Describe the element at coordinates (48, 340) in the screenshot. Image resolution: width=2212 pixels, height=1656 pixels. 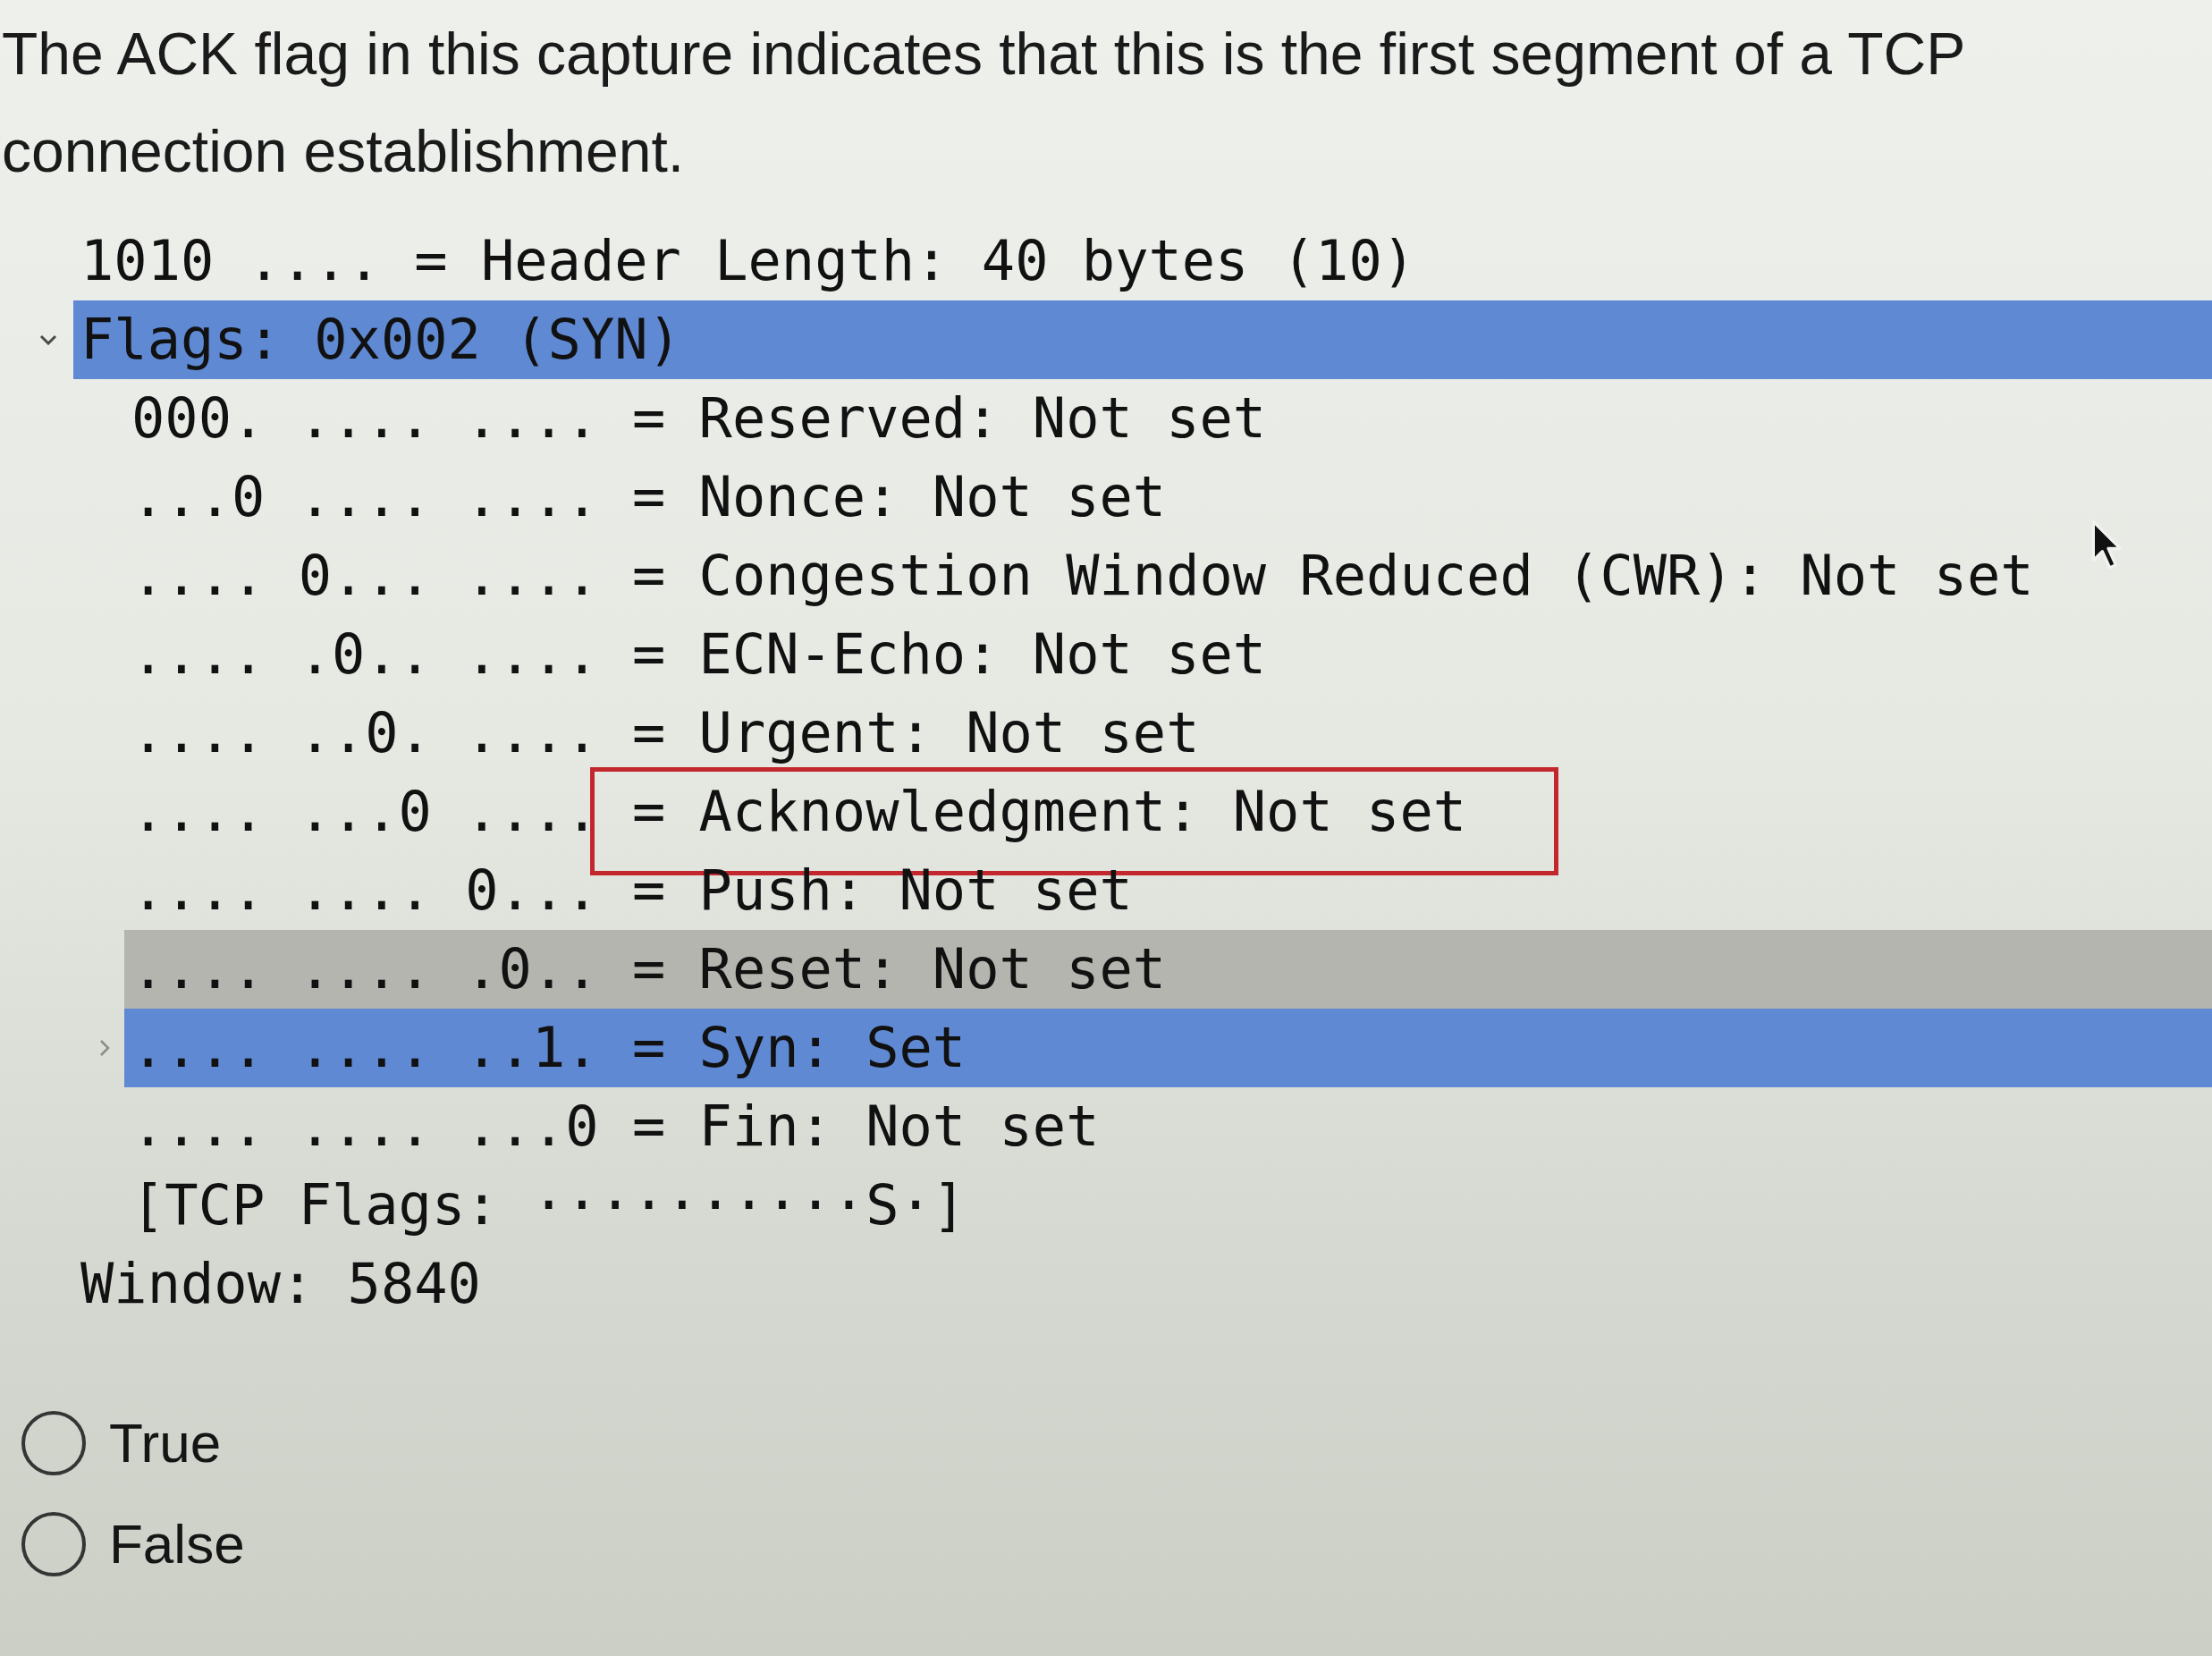
I see `chevron-down-icon` at that location.